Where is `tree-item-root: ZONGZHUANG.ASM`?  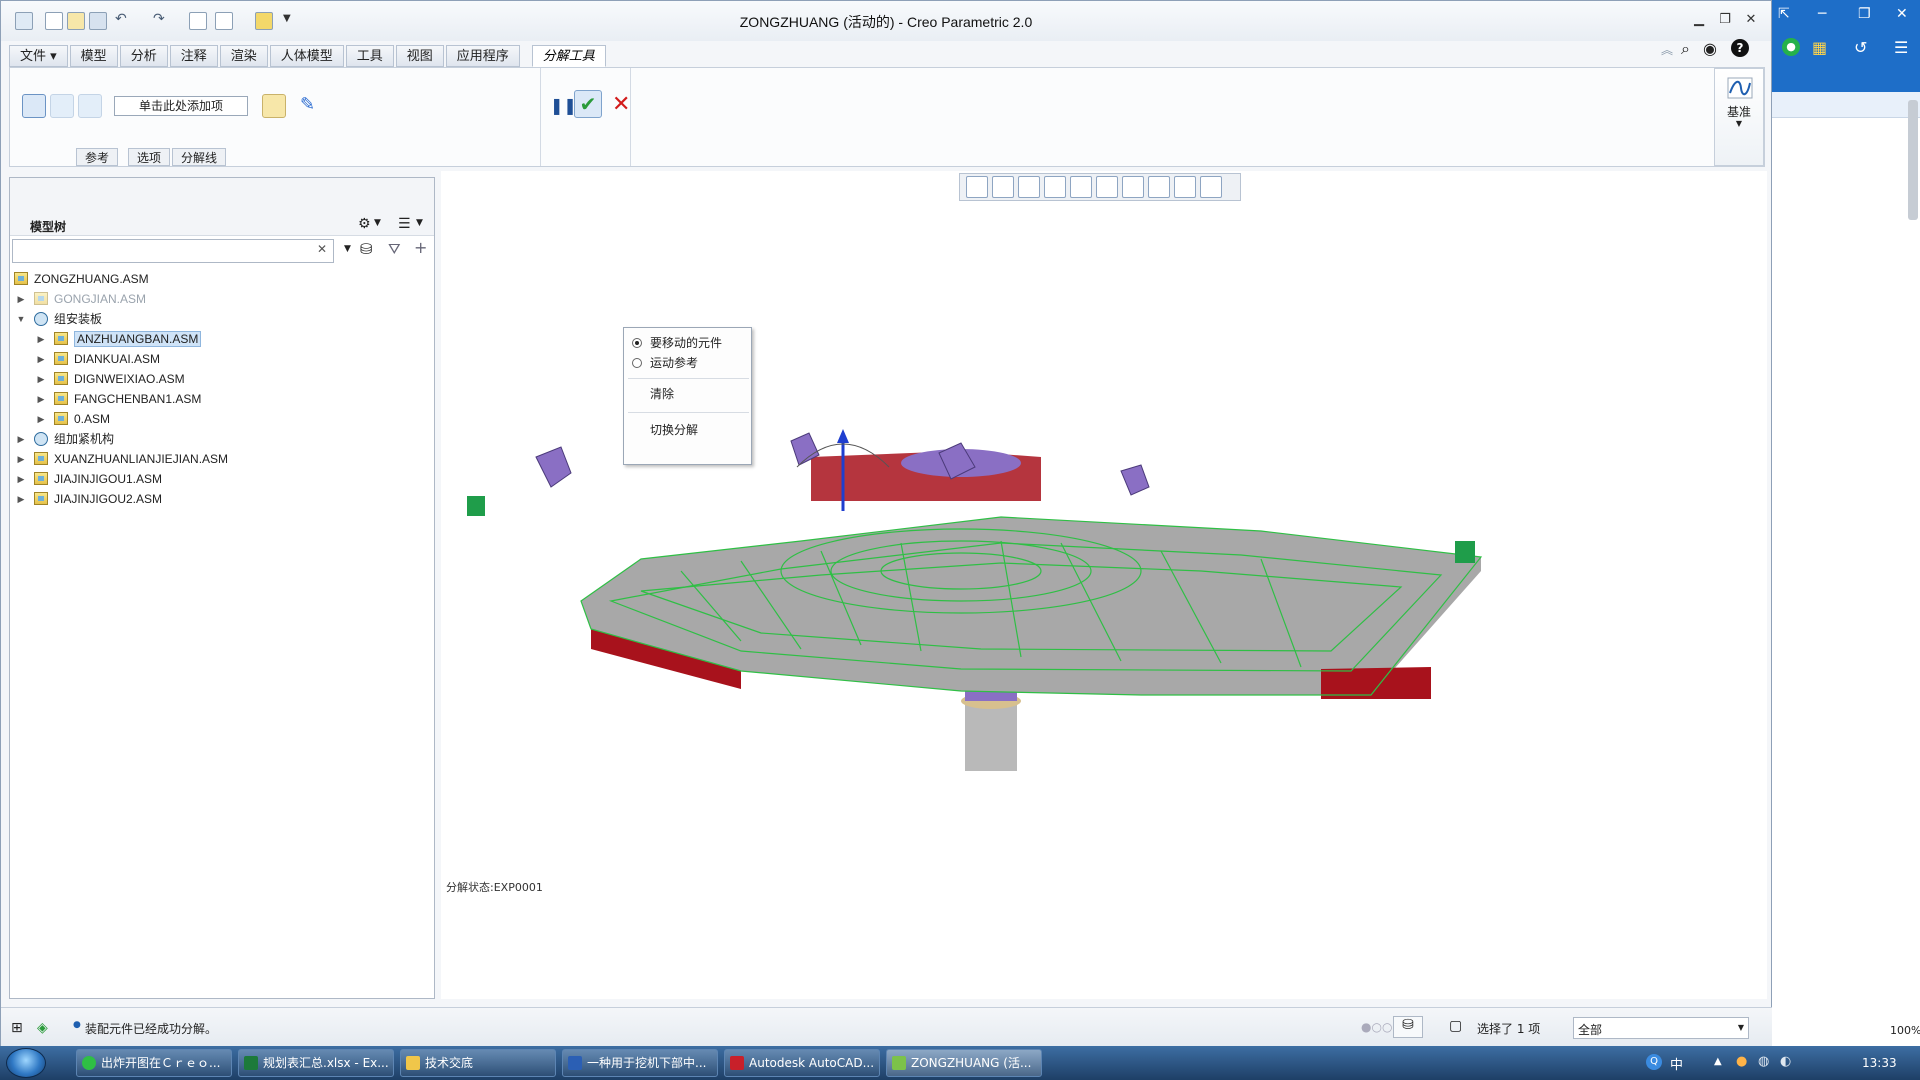
tree-item-root: ZONGZHUANG.ASM is located at coordinates (81, 279).